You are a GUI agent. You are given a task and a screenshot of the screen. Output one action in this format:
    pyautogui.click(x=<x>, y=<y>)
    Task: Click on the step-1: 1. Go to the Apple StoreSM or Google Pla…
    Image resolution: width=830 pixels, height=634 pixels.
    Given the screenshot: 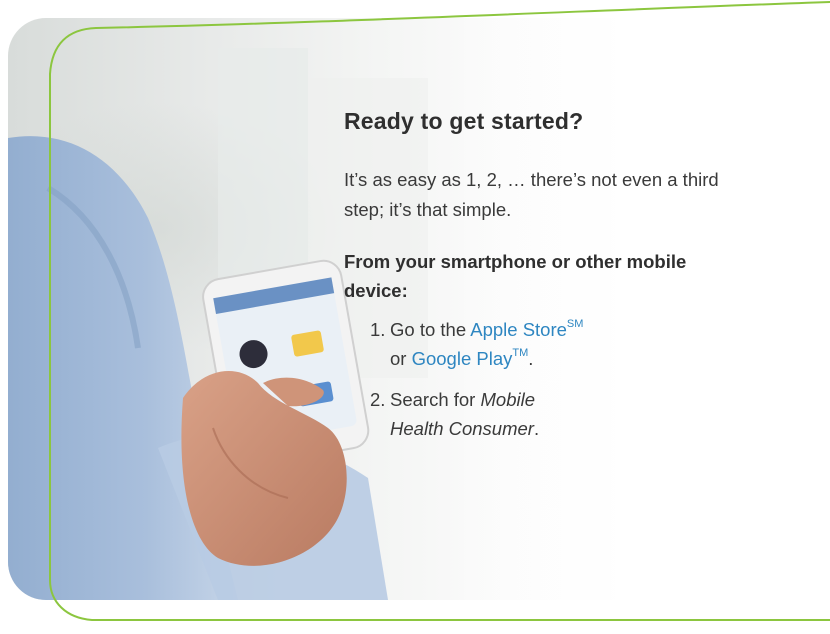 What is the action you would take?
    pyautogui.click(x=562, y=344)
    